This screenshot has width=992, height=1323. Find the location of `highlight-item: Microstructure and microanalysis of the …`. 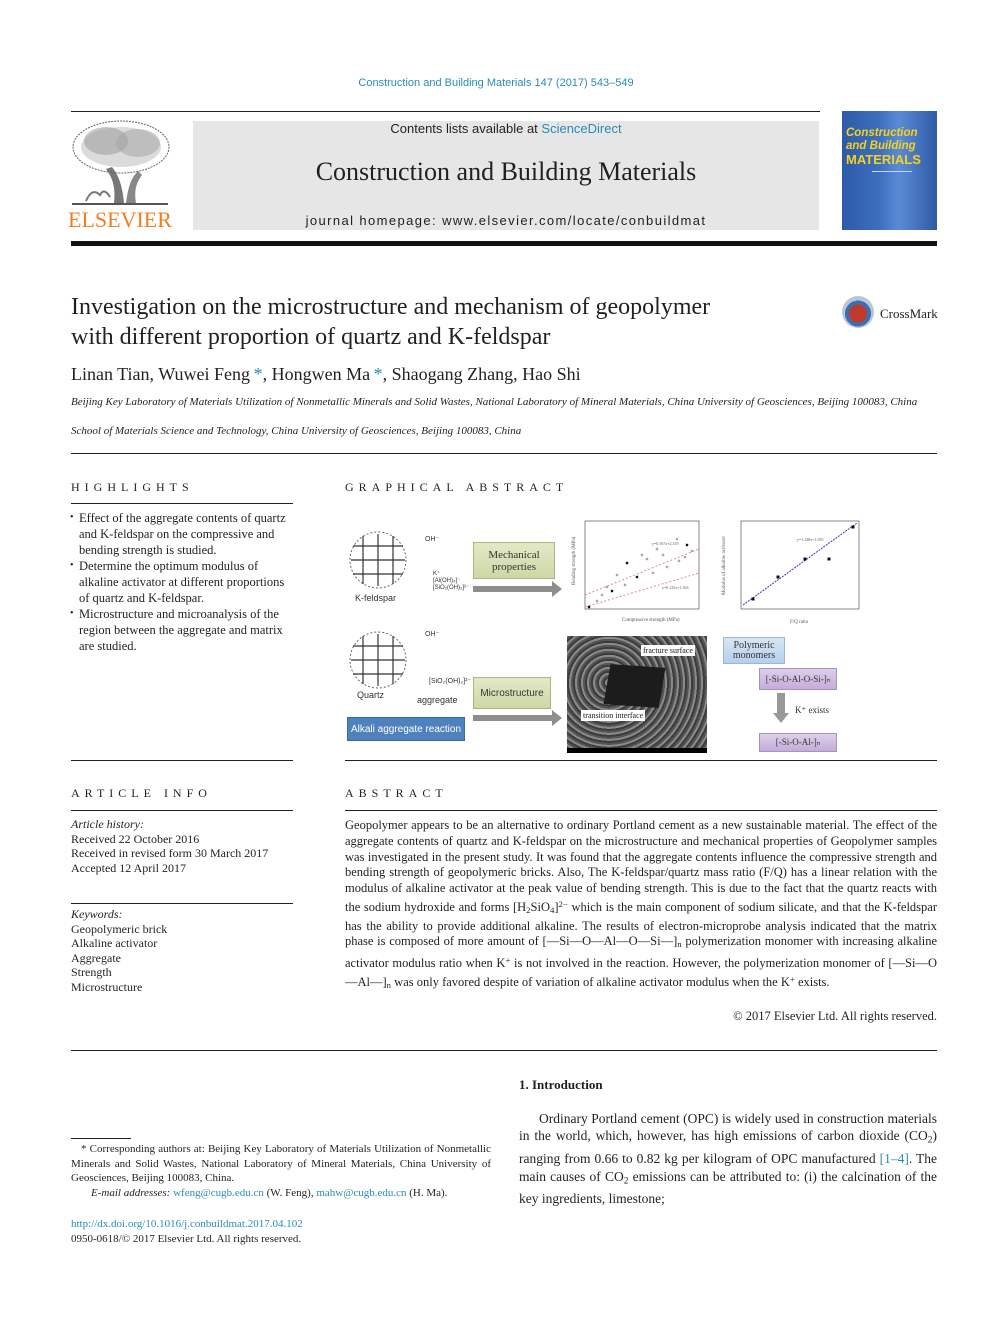

highlight-item: Microstructure and microanalysis of the … is located at coordinates (181, 630).